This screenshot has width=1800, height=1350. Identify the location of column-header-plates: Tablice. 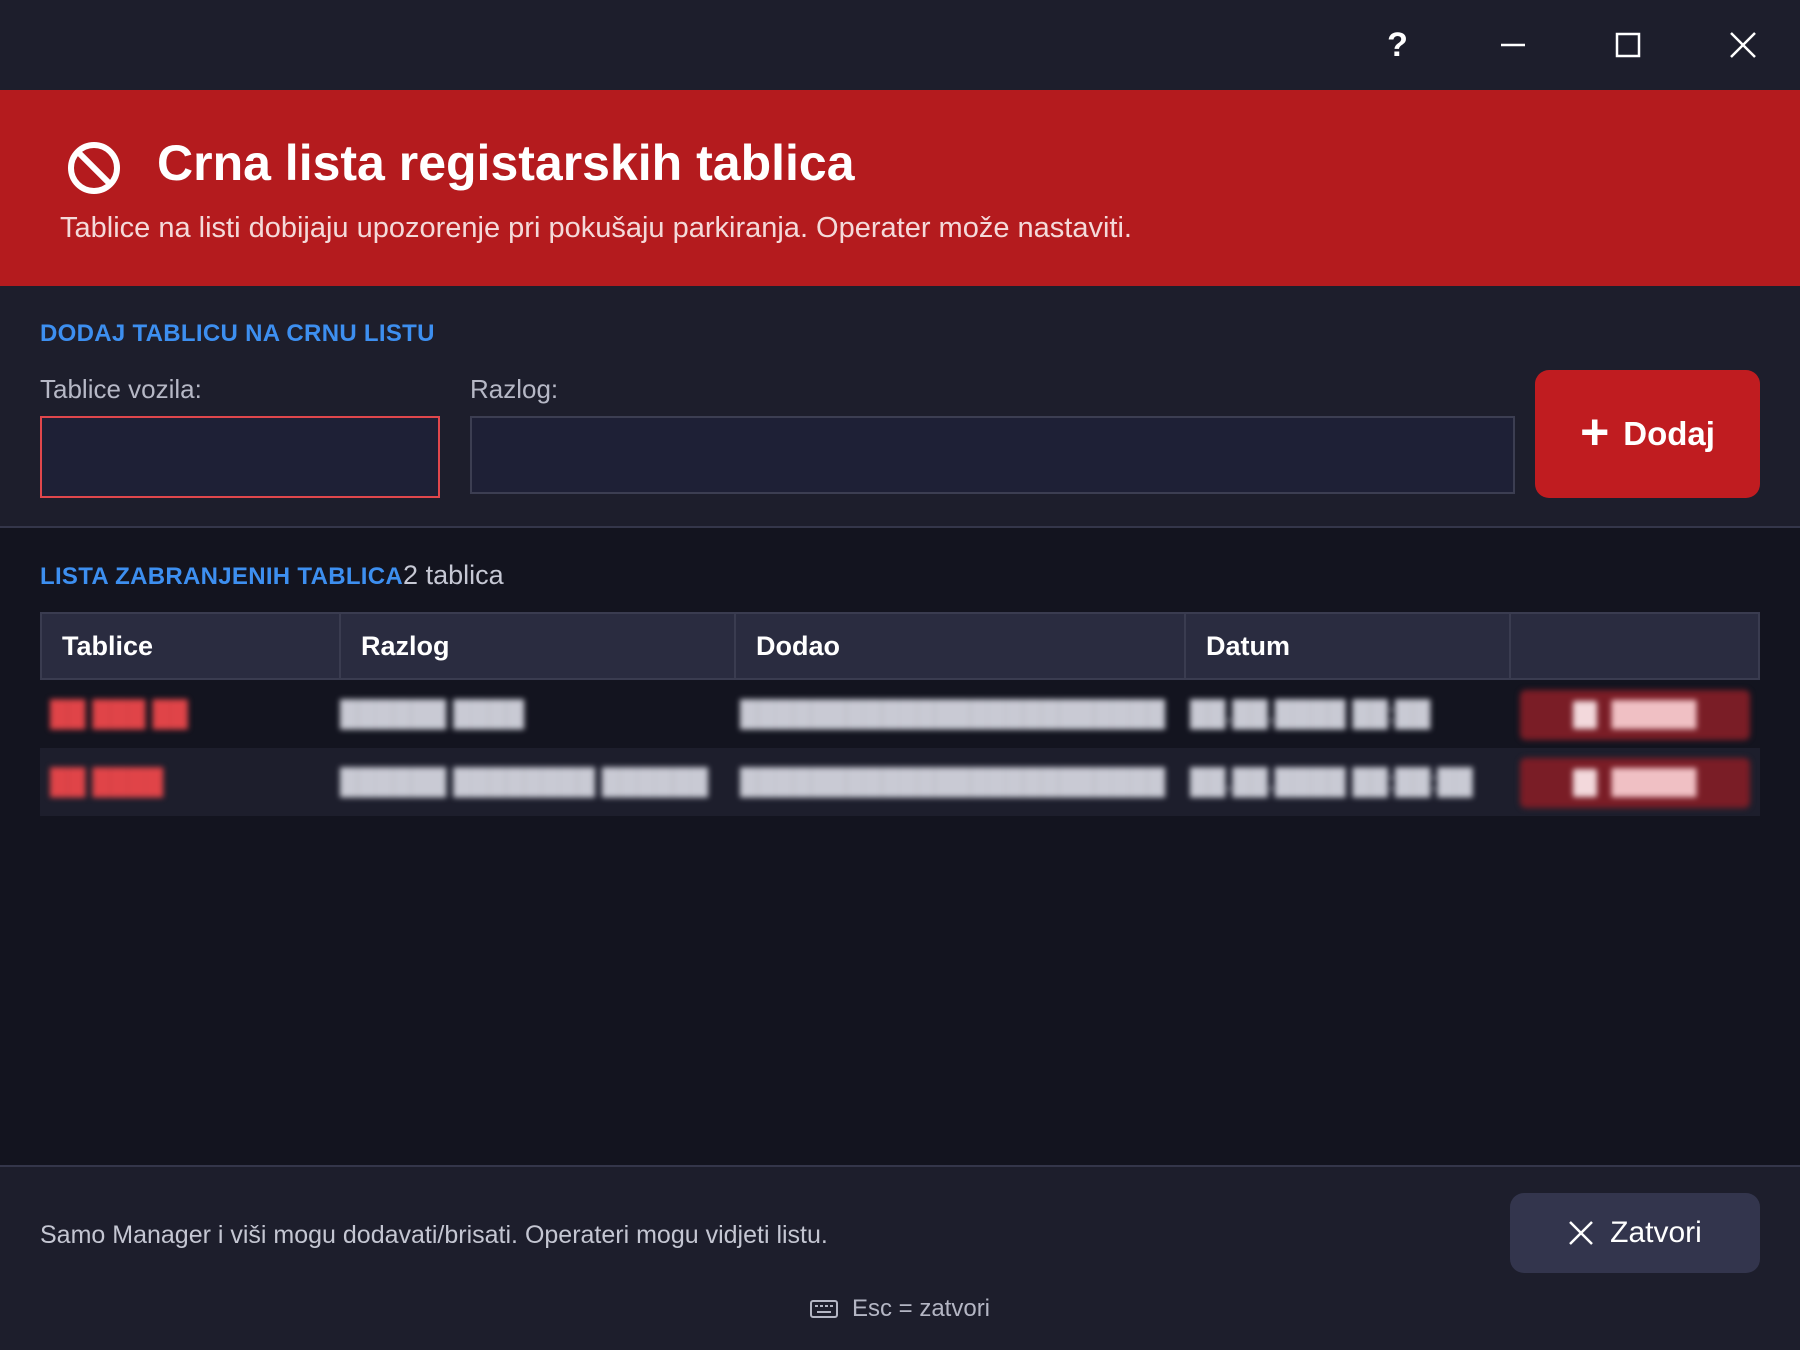
(191, 646).